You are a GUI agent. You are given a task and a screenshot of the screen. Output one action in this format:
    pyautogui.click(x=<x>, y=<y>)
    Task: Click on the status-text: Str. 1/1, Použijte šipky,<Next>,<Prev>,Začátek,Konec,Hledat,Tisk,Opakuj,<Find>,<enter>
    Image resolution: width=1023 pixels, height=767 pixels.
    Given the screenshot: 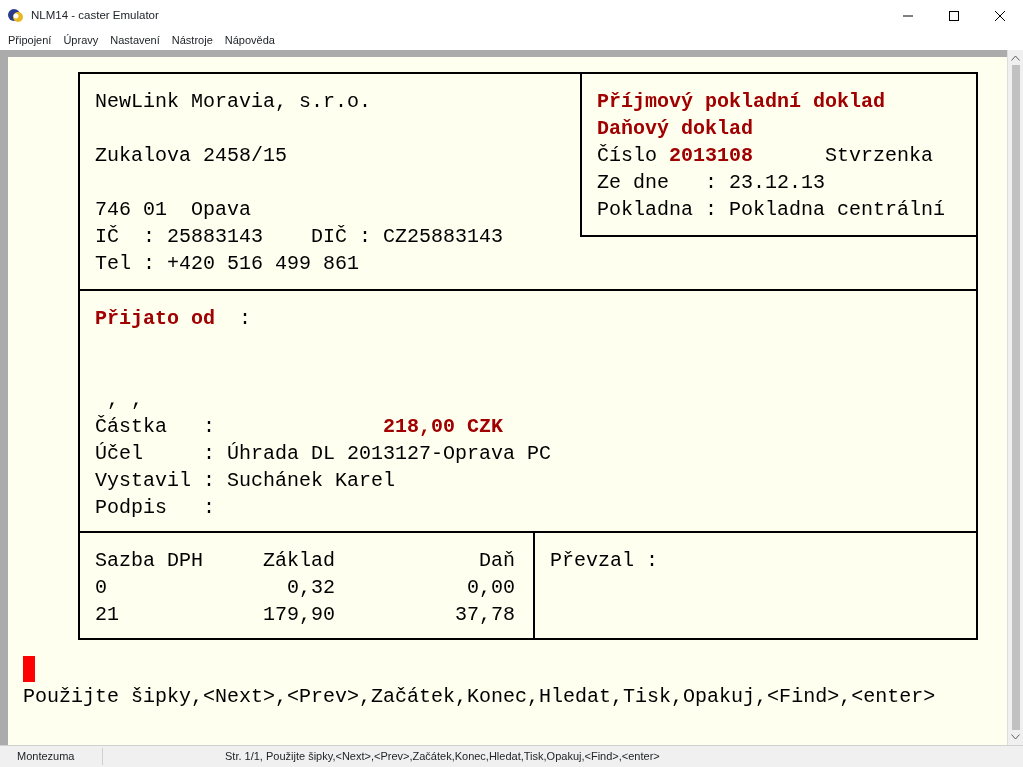 What is the action you would take?
    pyautogui.click(x=442, y=757)
    